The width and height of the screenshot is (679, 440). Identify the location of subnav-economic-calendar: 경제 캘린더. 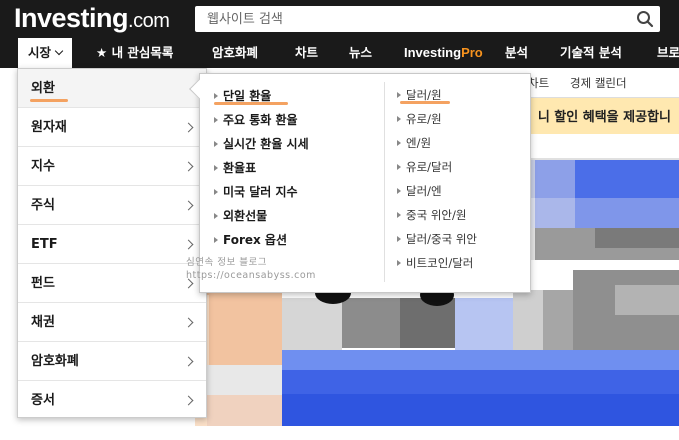
(598, 83).